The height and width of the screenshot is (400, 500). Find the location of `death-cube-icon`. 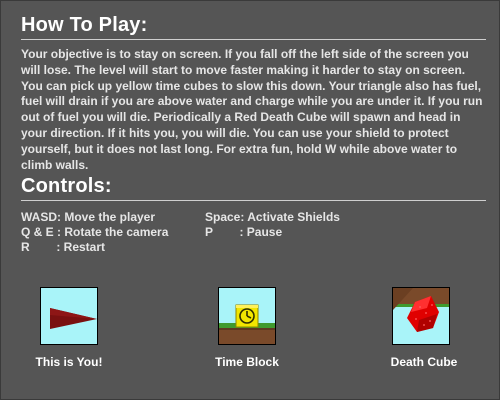

death-cube-icon is located at coordinates (421, 310).